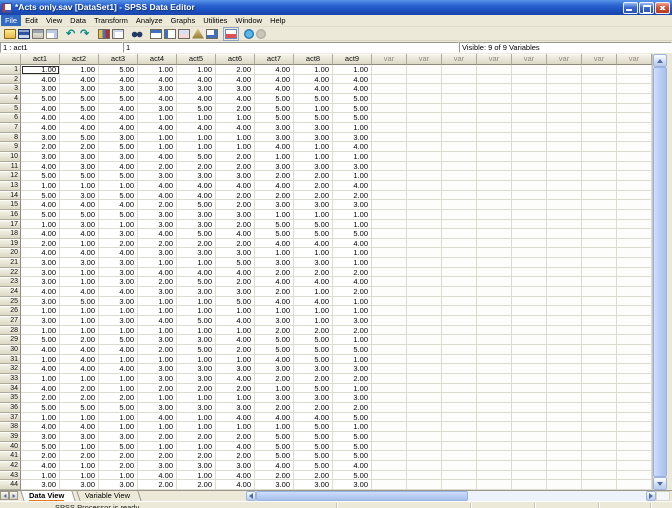 Image resolution: width=672 pixels, height=508 pixels. What do you see at coordinates (10, 292) in the screenshot?
I see `row-header: 24` at bounding box center [10, 292].